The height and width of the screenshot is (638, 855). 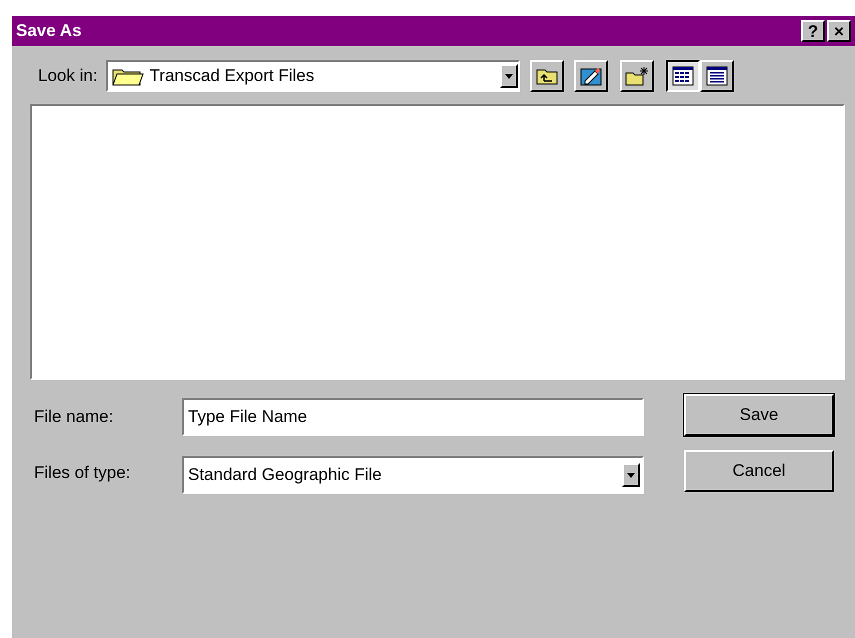 I want to click on new-folder-icon, so click(x=636, y=76).